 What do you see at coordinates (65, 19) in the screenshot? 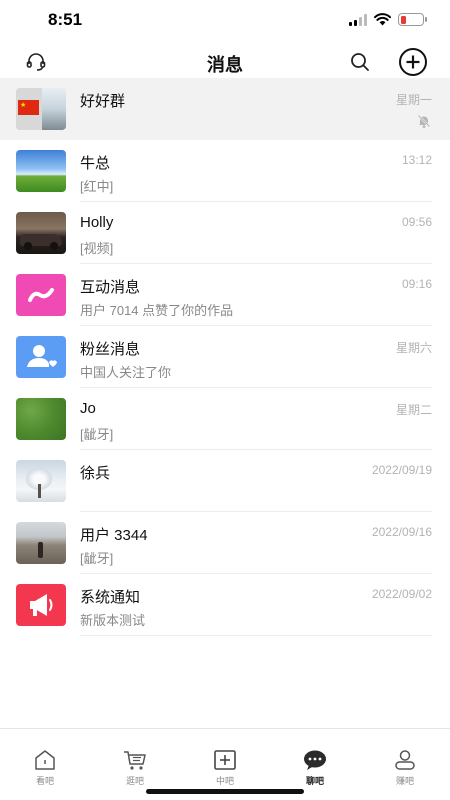
I see `status-time: 8:51` at bounding box center [65, 19].